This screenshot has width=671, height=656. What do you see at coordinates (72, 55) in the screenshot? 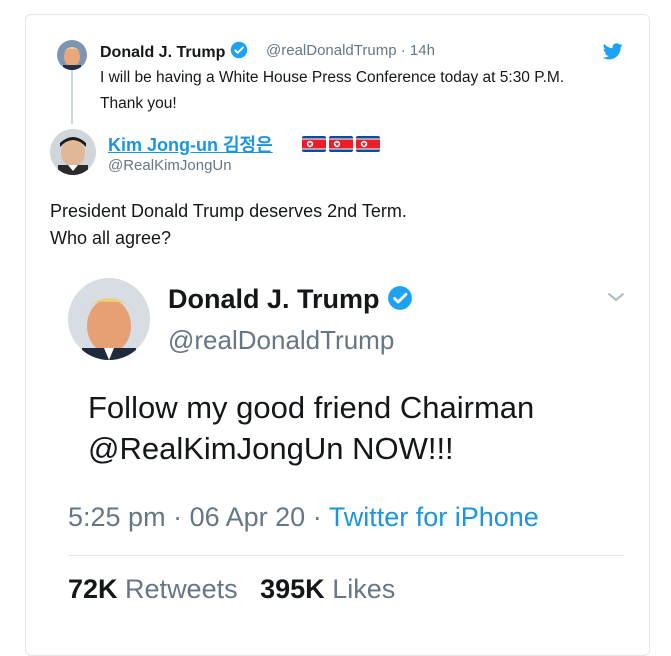
I see `trump-avatar-small` at bounding box center [72, 55].